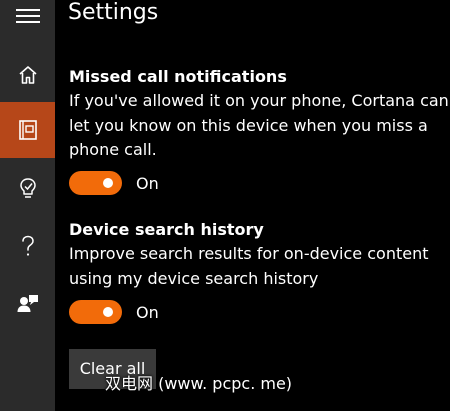 The height and width of the screenshot is (411, 450). I want to click on lightbulb-icon, so click(27, 188).